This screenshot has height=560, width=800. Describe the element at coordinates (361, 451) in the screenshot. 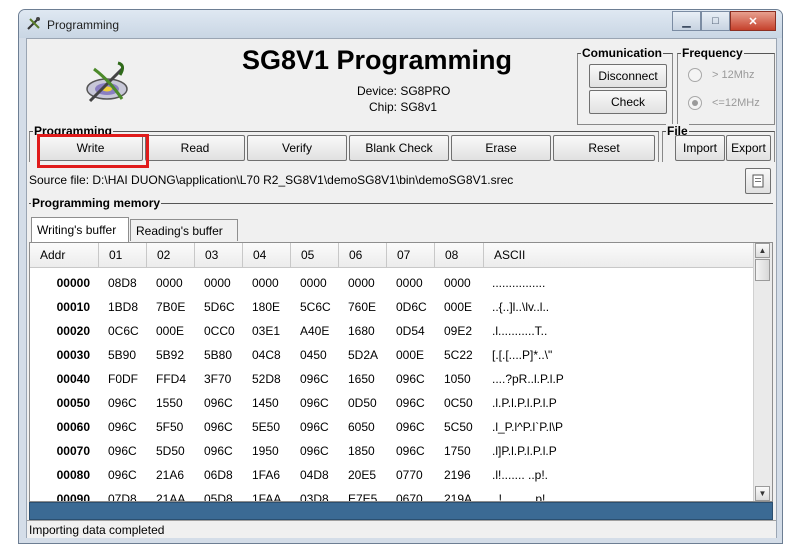

I see `row-byte-cell: 1850` at that location.